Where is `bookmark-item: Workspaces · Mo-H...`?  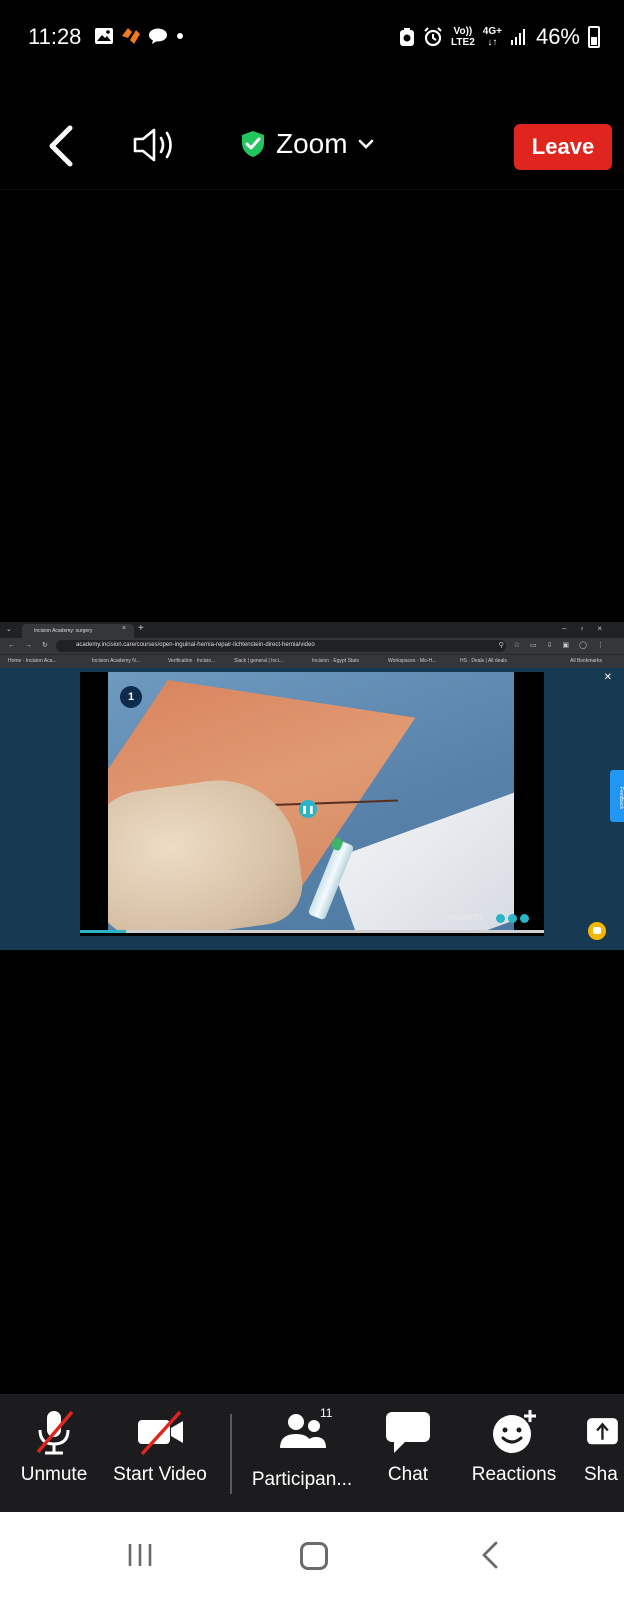 bookmark-item: Workspaces · Mo-H... is located at coordinates (412, 661).